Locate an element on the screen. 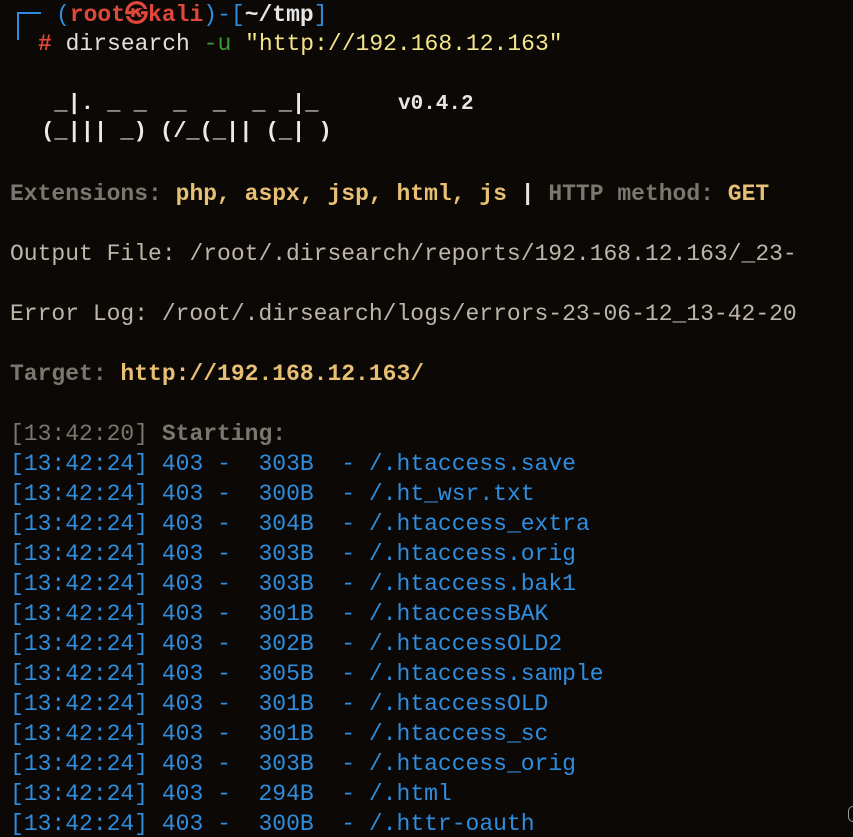 The image size is (853, 837). extensions-value: php, aspx, jsp, html, js is located at coordinates (341, 194).